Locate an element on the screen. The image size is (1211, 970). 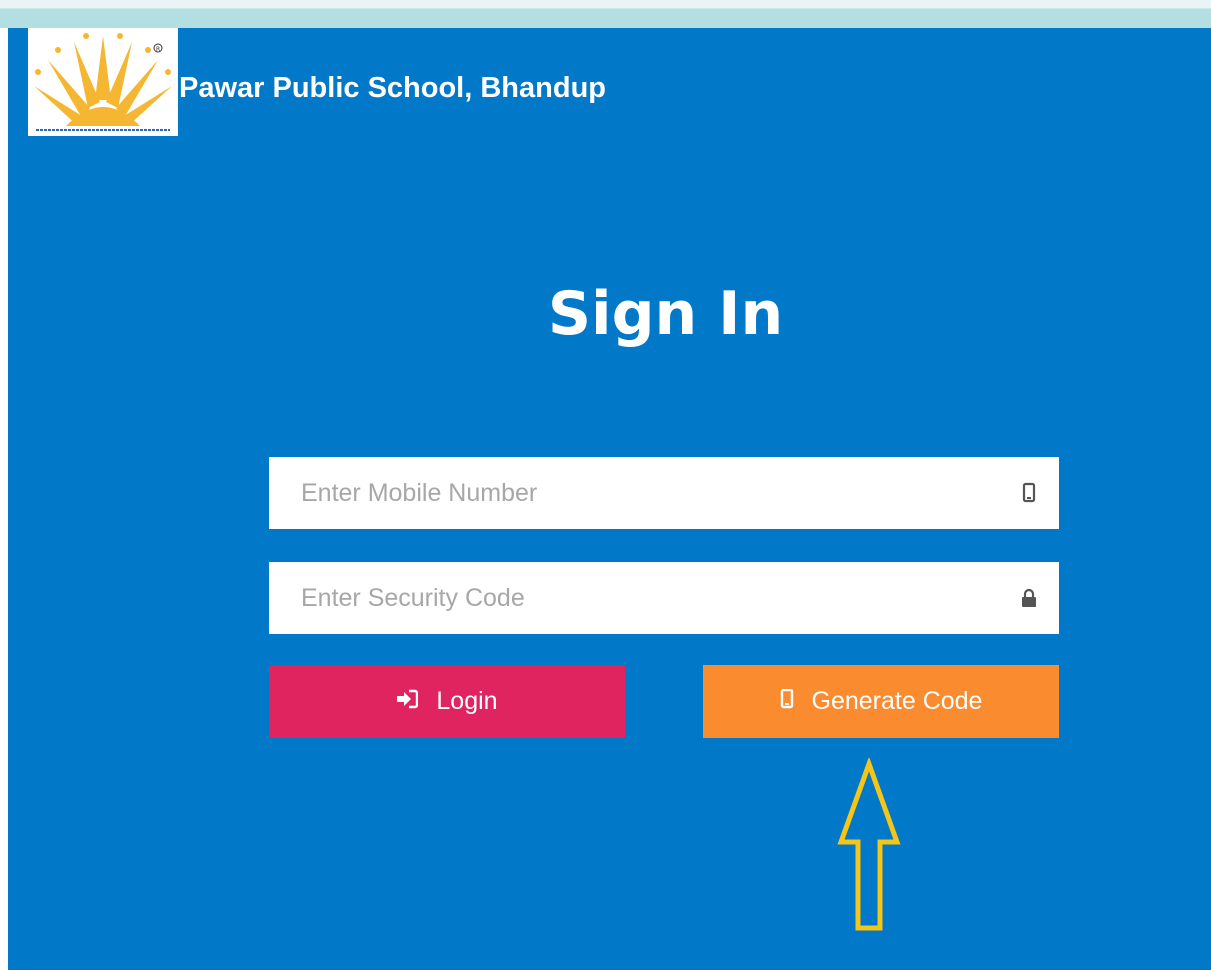
page-title: Sign In is located at coordinates (665, 314).